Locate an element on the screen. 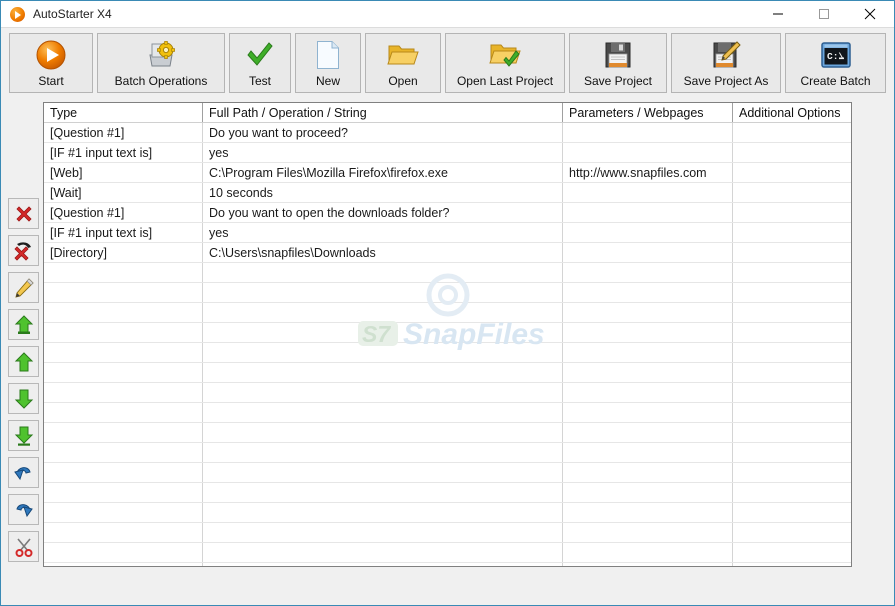  new-button: New is located at coordinates (328, 63).